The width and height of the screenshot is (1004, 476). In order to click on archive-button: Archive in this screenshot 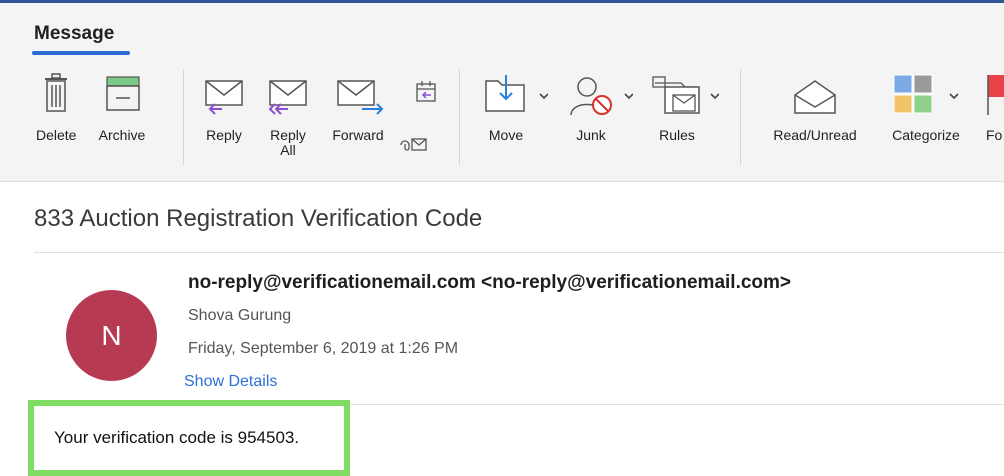, I will do `click(122, 108)`.